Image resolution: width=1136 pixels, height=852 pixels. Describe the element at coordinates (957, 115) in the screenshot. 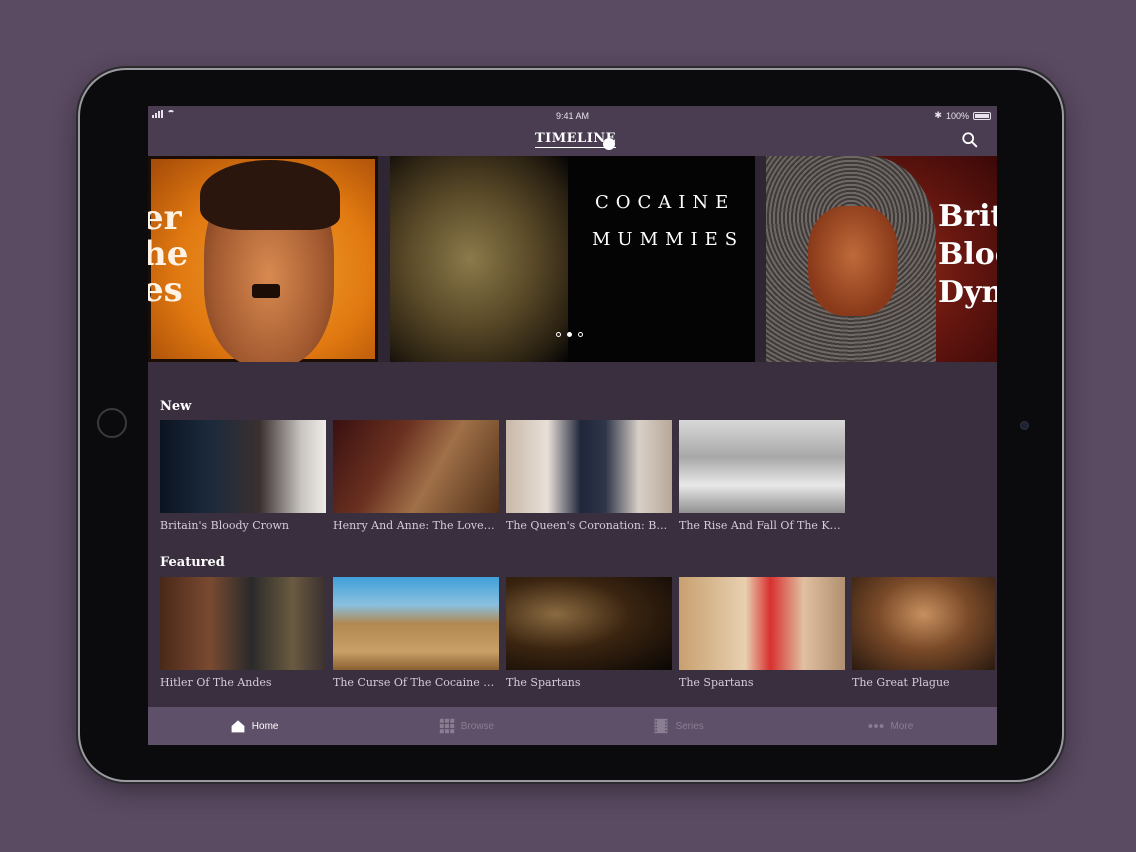

I see `battery-percent: 100%` at that location.